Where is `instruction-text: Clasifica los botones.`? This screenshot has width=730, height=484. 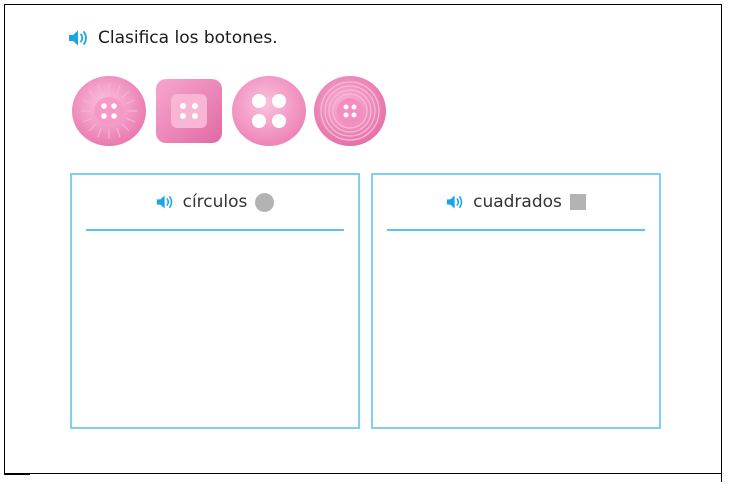 instruction-text: Clasifica los botones. is located at coordinates (188, 38).